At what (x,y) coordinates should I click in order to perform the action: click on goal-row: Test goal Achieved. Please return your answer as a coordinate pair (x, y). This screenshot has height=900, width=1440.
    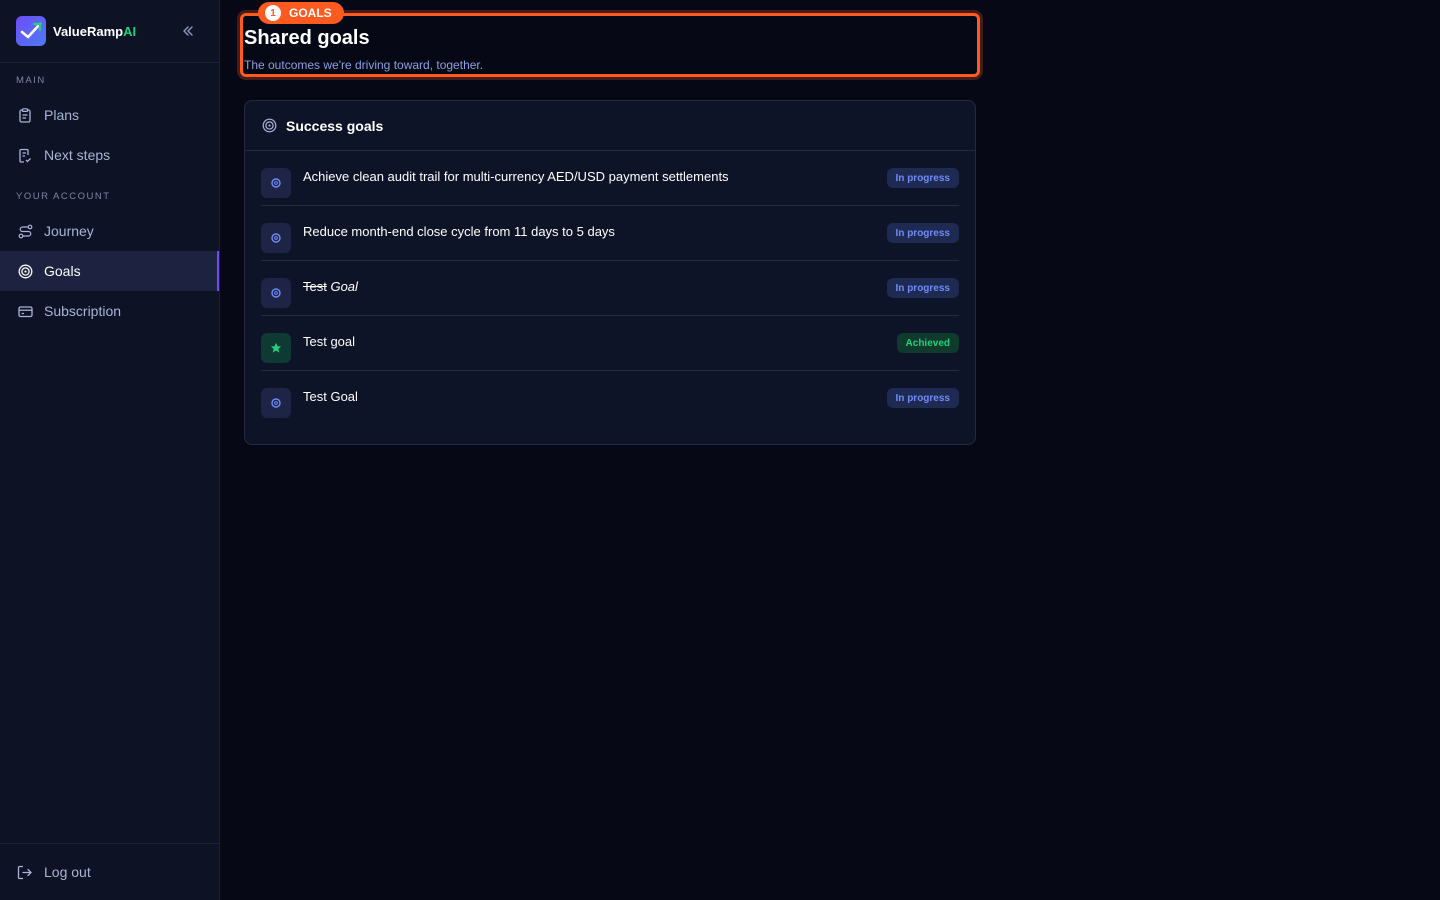
    Looking at the image, I should click on (610, 343).